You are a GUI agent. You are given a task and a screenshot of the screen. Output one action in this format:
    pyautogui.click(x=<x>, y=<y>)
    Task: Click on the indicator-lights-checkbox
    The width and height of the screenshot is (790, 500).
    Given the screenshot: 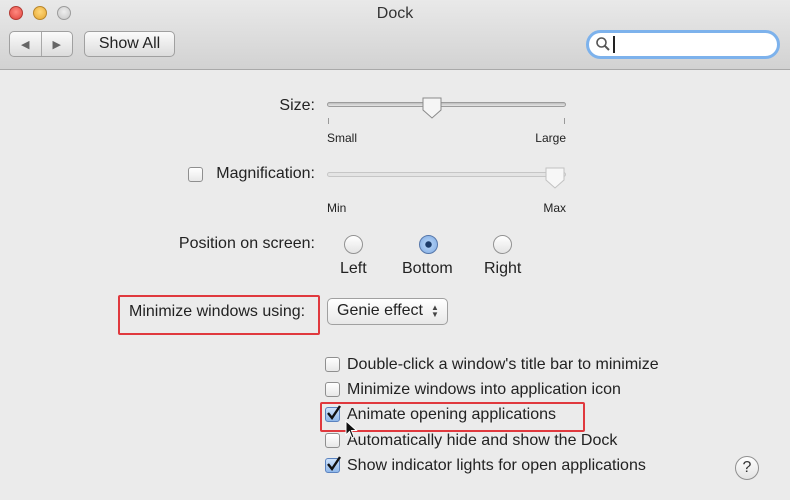 What is the action you would take?
    pyautogui.click(x=333, y=464)
    